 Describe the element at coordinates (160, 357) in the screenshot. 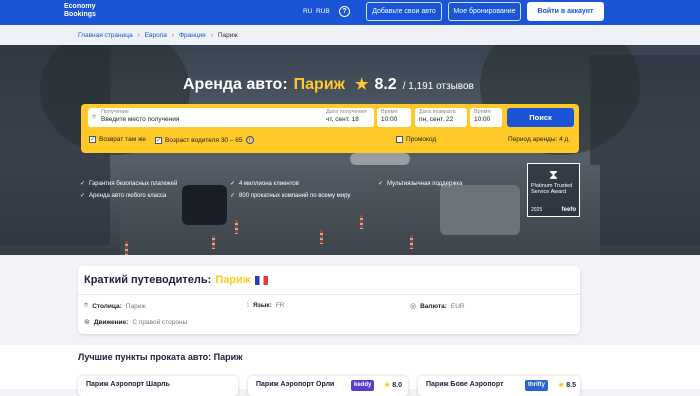

I see `best-locations-title: Лучшие пункты проката авто: Париж` at that location.